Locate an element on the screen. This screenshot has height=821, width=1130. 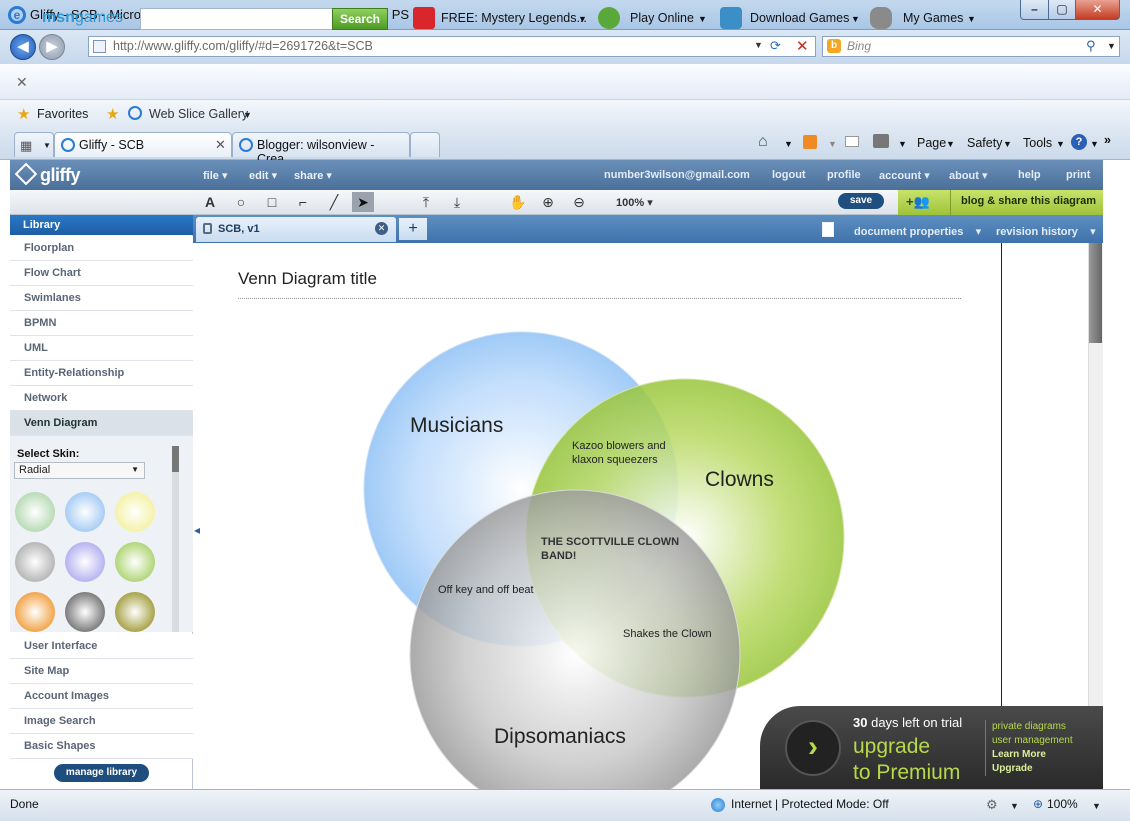
minimize-button: – is located at coordinates (1034, 10).